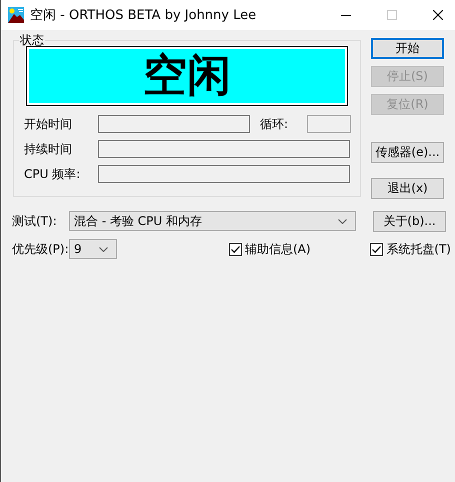 The width and height of the screenshot is (455, 482). I want to click on button: 退出(x), so click(407, 188).